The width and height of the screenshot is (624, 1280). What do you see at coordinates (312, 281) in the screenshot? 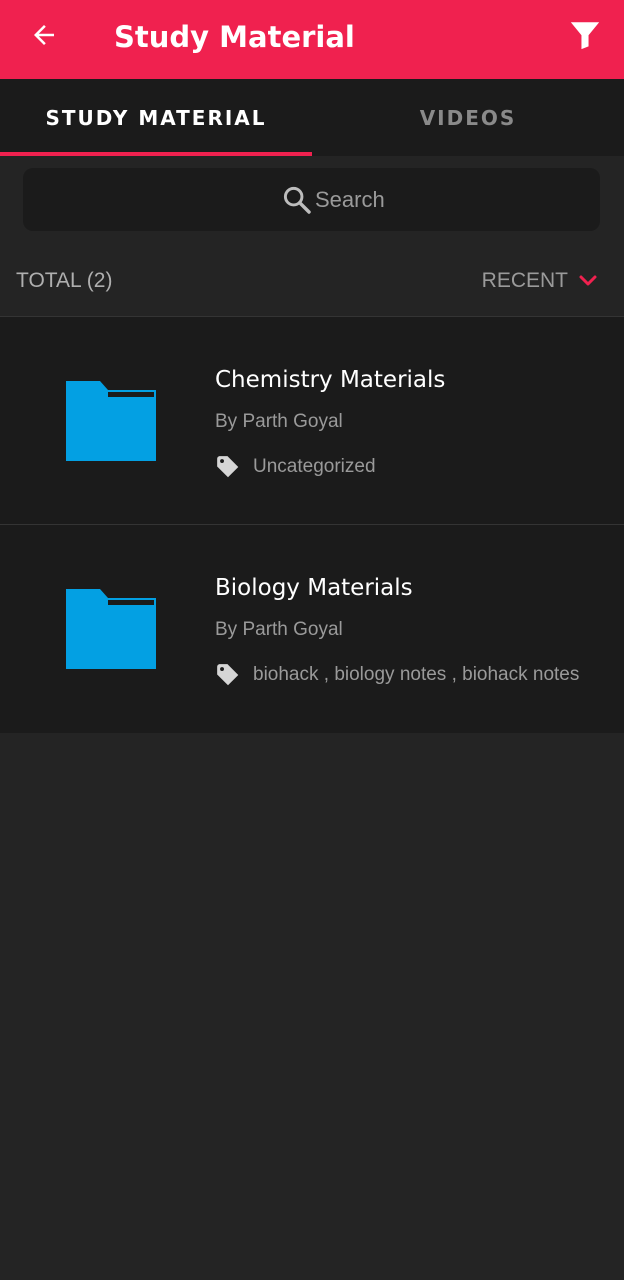
I see `list-summary-row: TOTAL (2) RECENT` at bounding box center [312, 281].